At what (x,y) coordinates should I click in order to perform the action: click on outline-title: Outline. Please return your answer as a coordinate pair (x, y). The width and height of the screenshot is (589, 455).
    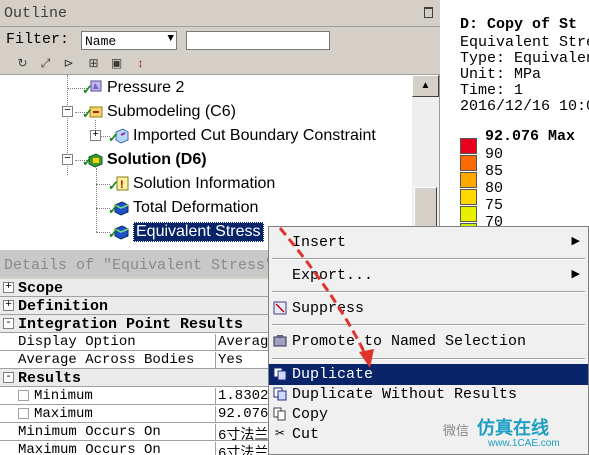
    Looking at the image, I should click on (220, 13).